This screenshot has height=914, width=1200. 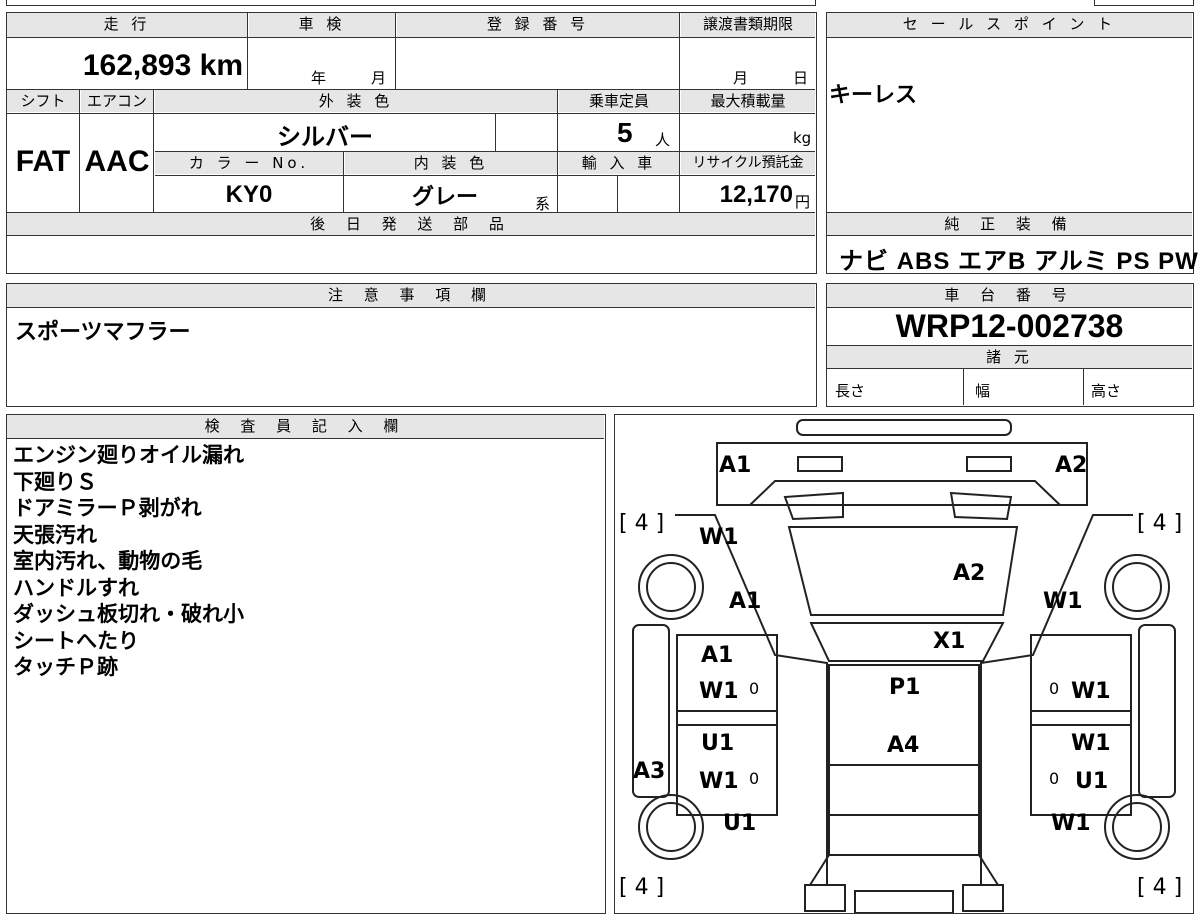 I want to click on aircon-value: AAC, so click(x=117, y=161).